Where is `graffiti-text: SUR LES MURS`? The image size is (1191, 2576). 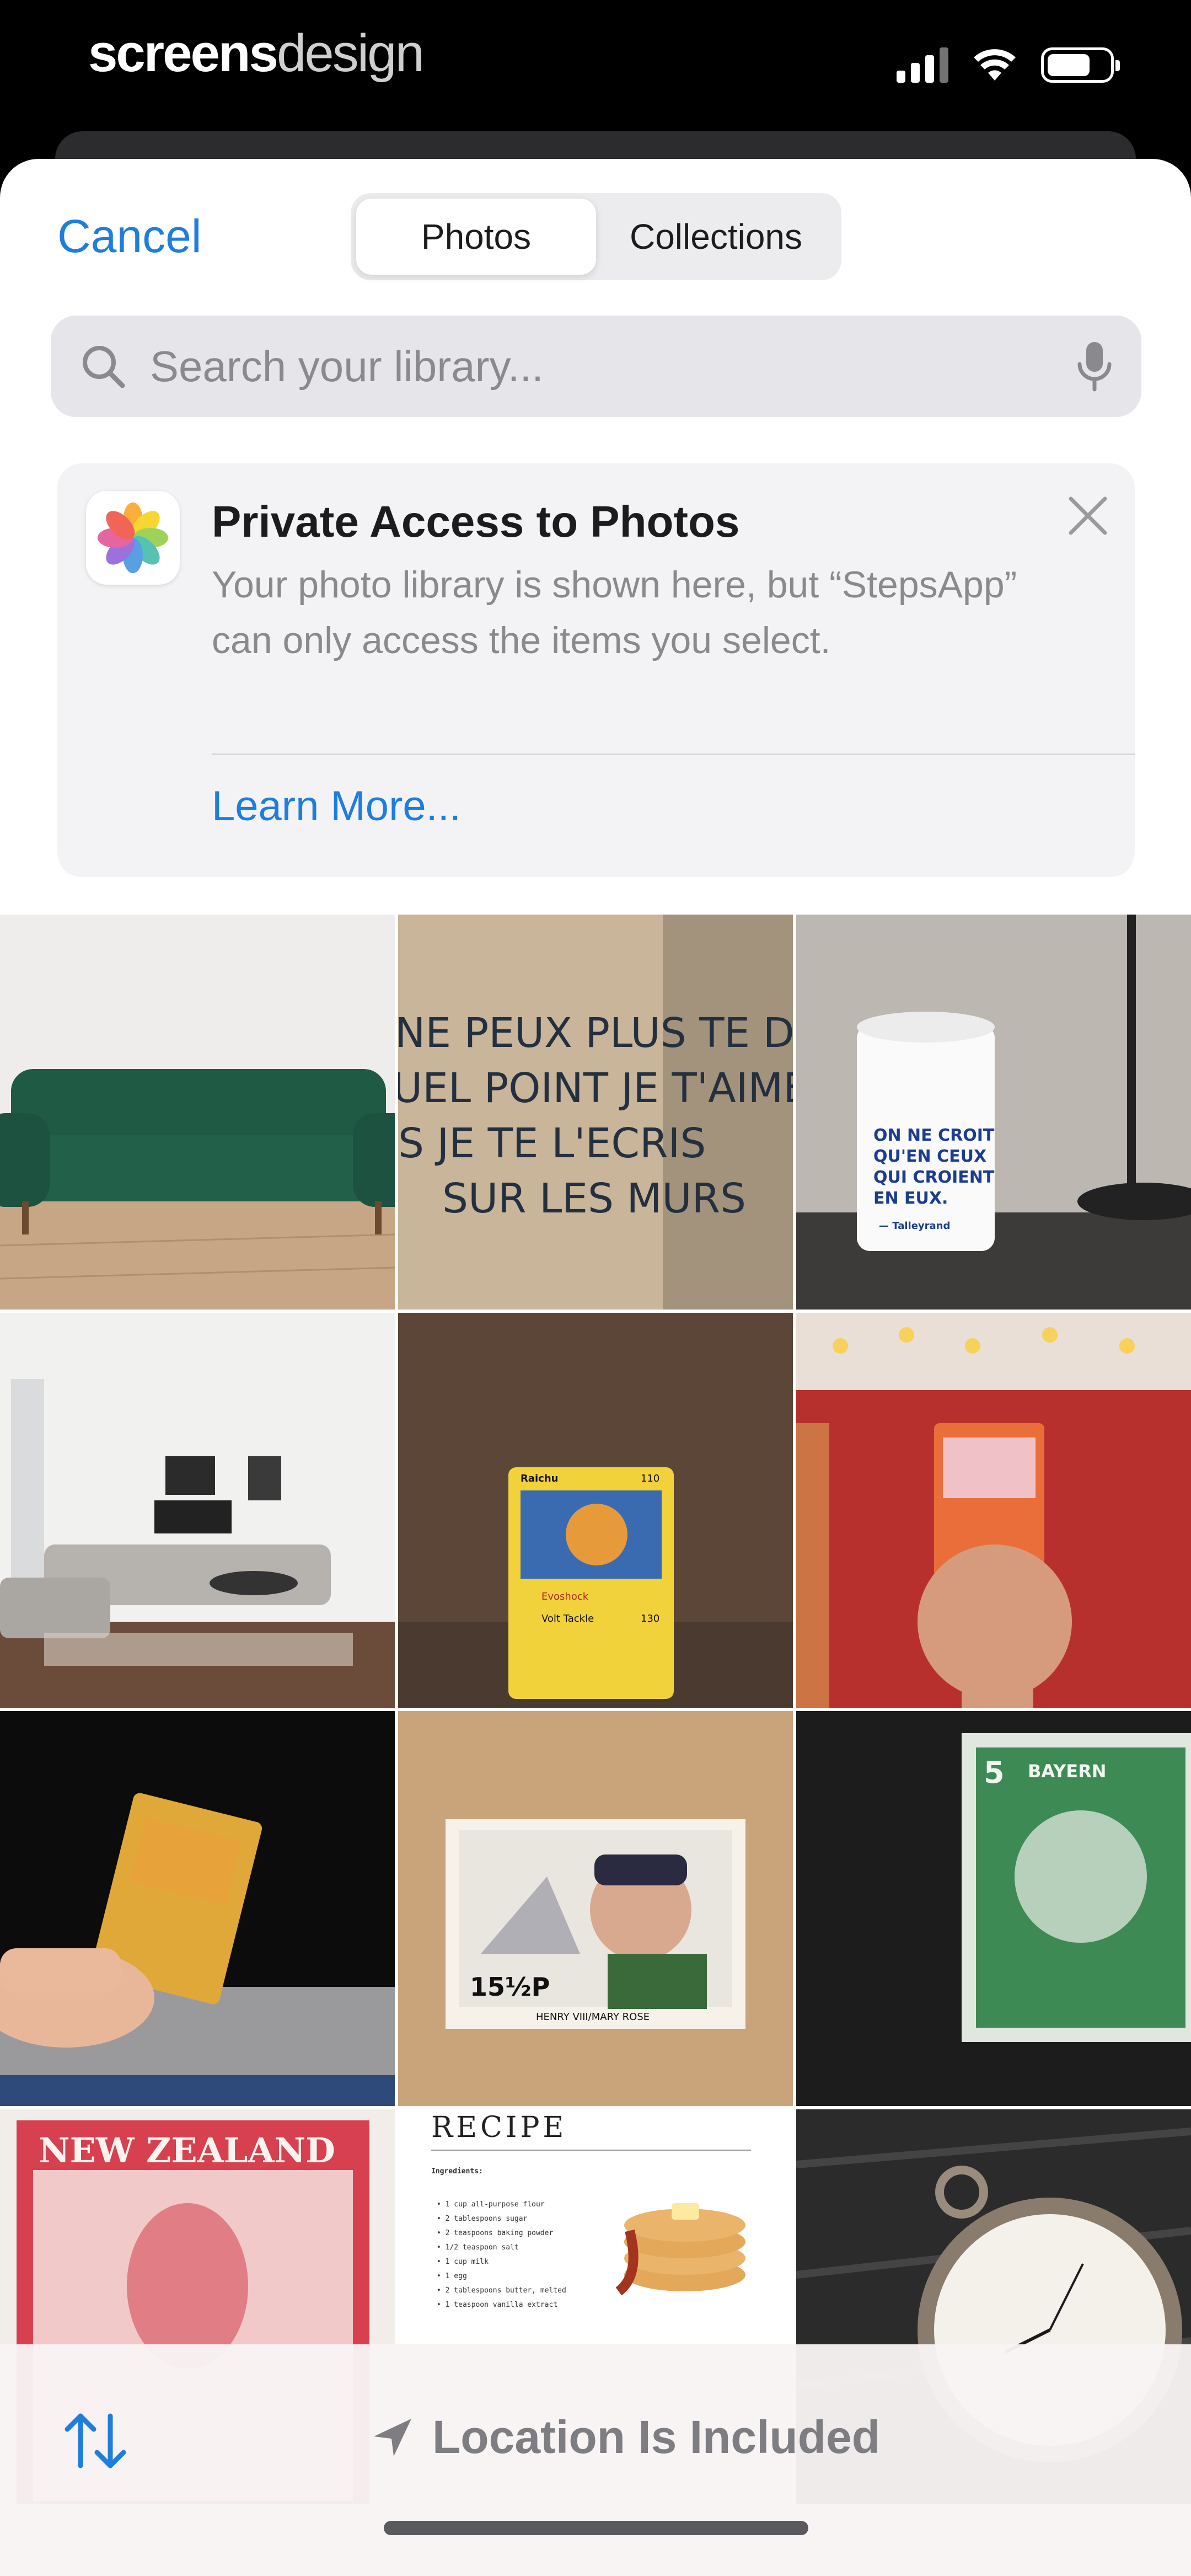 graffiti-text: SUR LES MURS is located at coordinates (594, 1198).